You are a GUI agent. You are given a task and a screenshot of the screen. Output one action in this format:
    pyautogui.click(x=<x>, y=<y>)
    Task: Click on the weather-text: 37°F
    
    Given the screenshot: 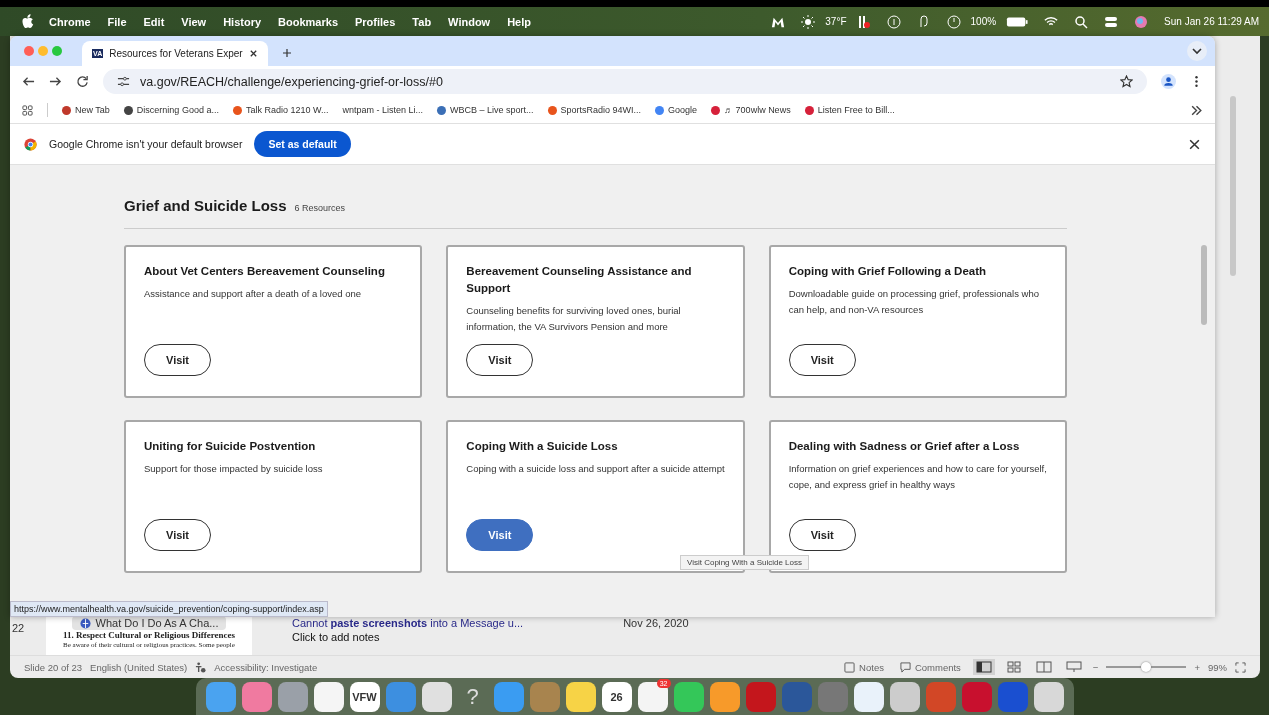 What is the action you would take?
    pyautogui.click(x=836, y=21)
    